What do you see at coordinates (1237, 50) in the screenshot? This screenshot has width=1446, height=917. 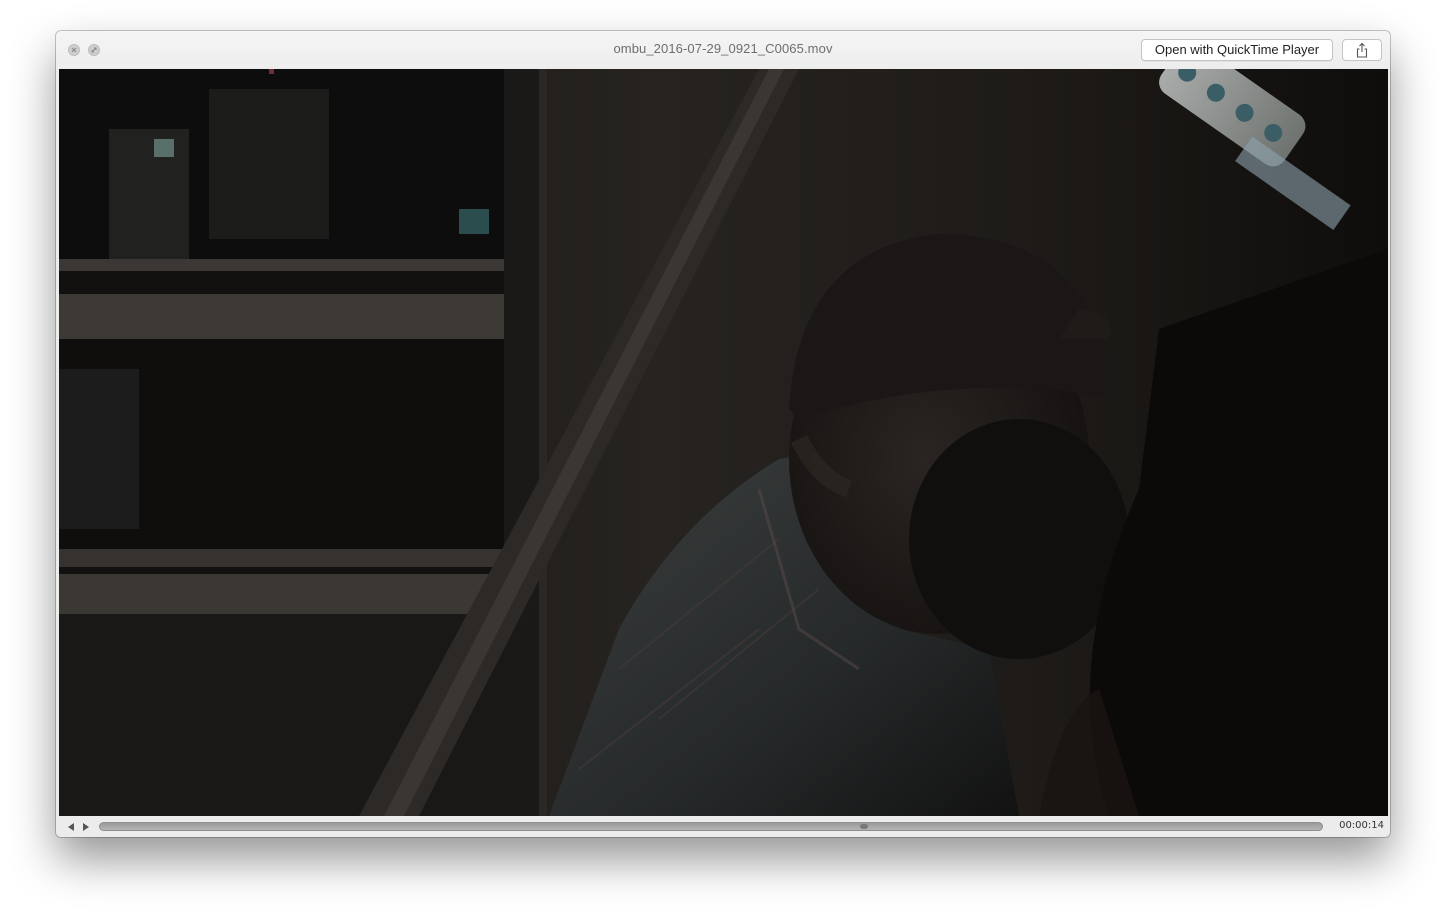 I see `open-with-quicktime-button: Open with QuickTime Player` at bounding box center [1237, 50].